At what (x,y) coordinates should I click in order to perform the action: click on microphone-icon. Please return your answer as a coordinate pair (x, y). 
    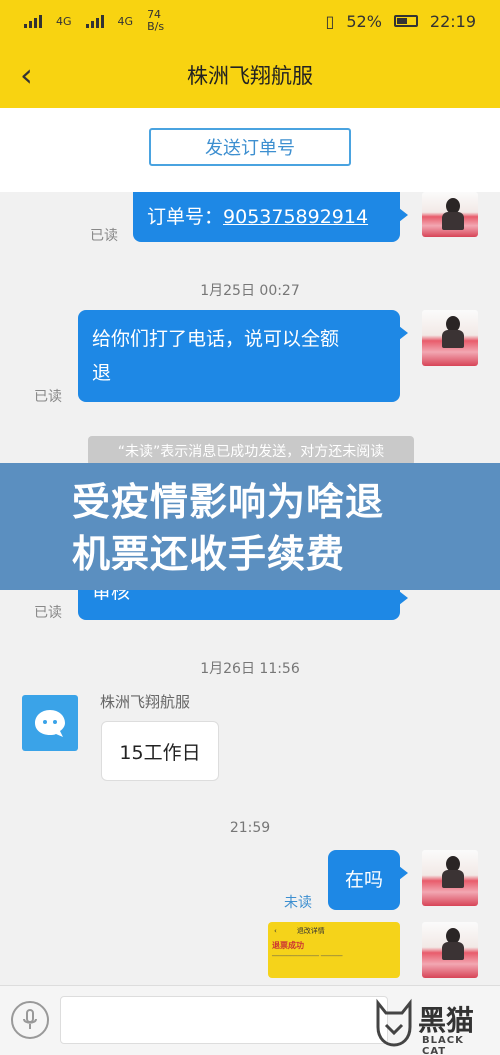
    Looking at the image, I should click on (30, 1020).